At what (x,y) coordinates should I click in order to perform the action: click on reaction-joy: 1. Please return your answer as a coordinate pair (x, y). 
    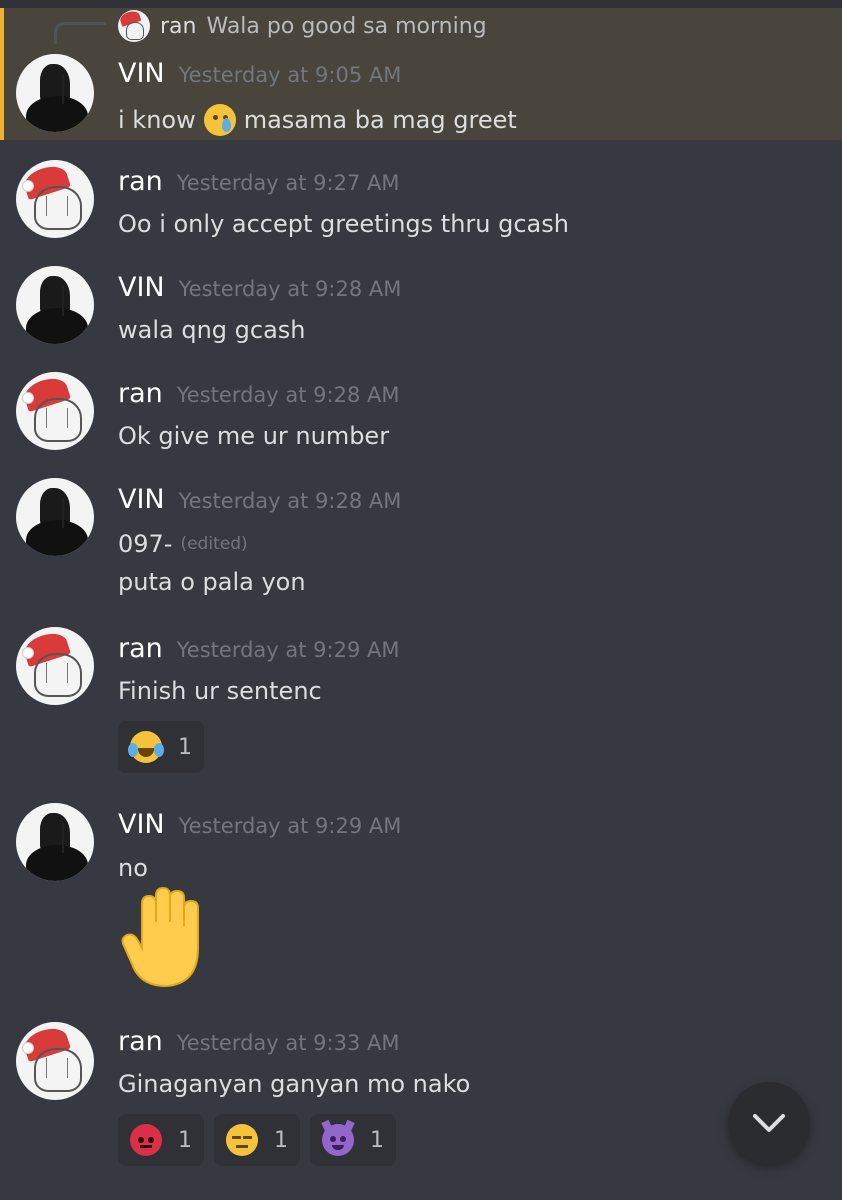
    Looking at the image, I should click on (161, 747).